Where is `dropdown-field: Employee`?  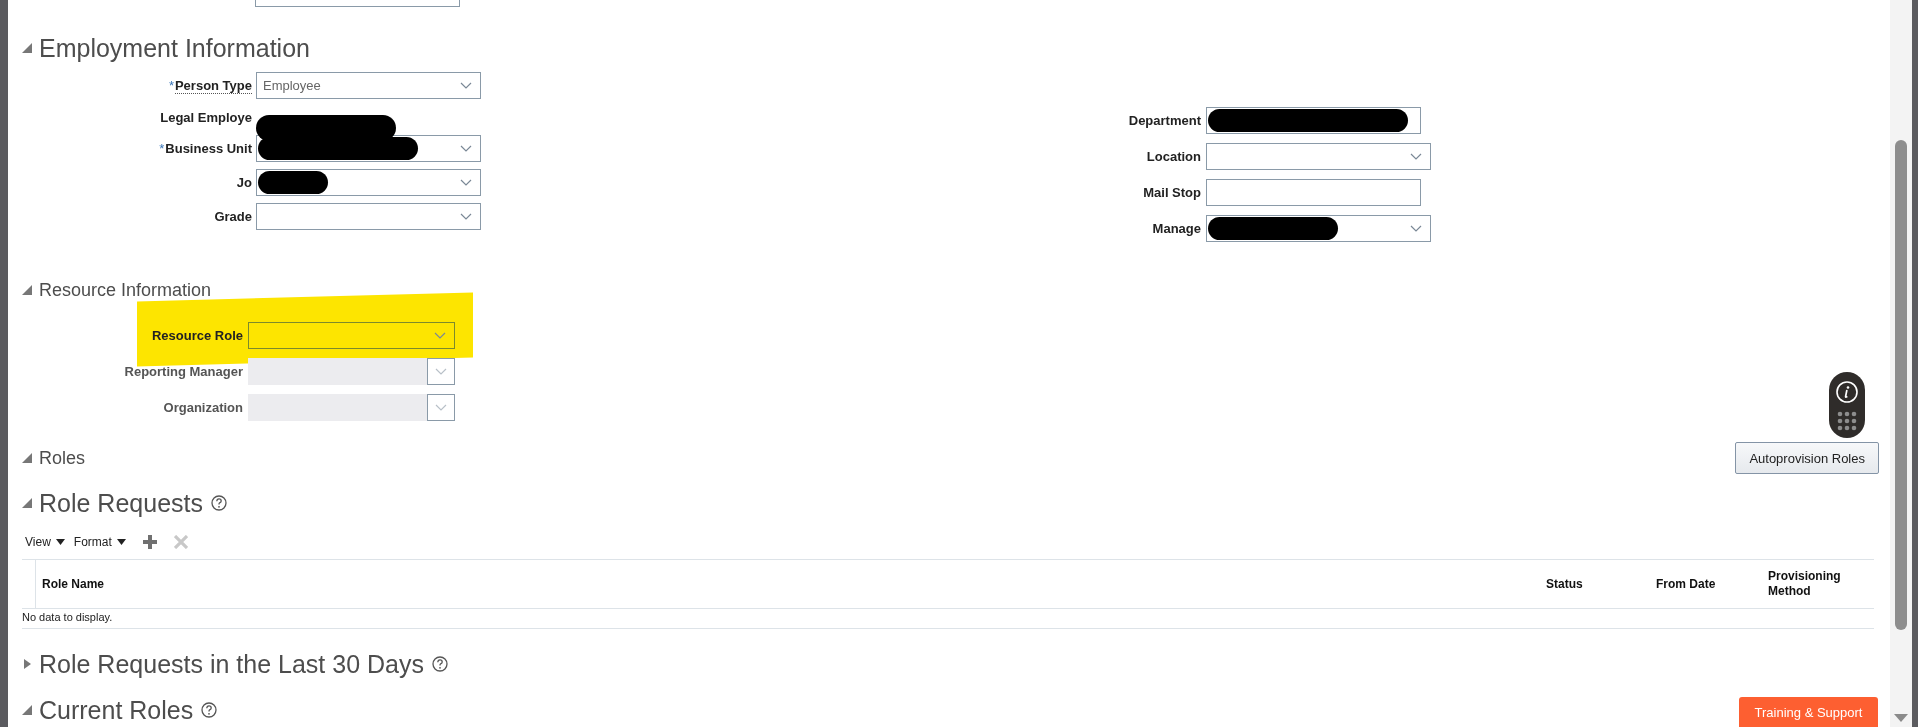
dropdown-field: Employee is located at coordinates (368, 85).